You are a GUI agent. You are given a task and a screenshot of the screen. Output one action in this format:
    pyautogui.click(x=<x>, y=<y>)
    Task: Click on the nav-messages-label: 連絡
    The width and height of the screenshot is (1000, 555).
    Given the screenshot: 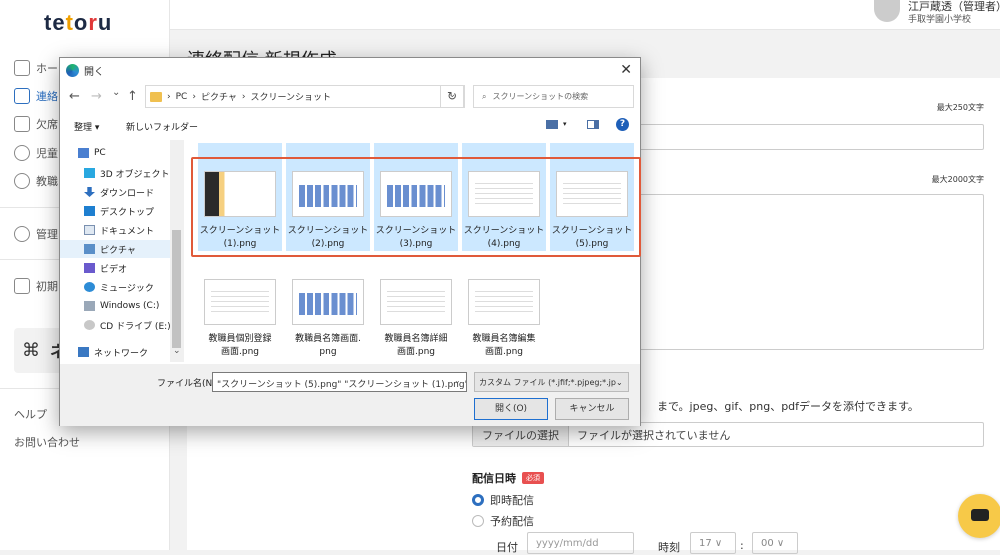 What is the action you would take?
    pyautogui.click(x=47, y=96)
    